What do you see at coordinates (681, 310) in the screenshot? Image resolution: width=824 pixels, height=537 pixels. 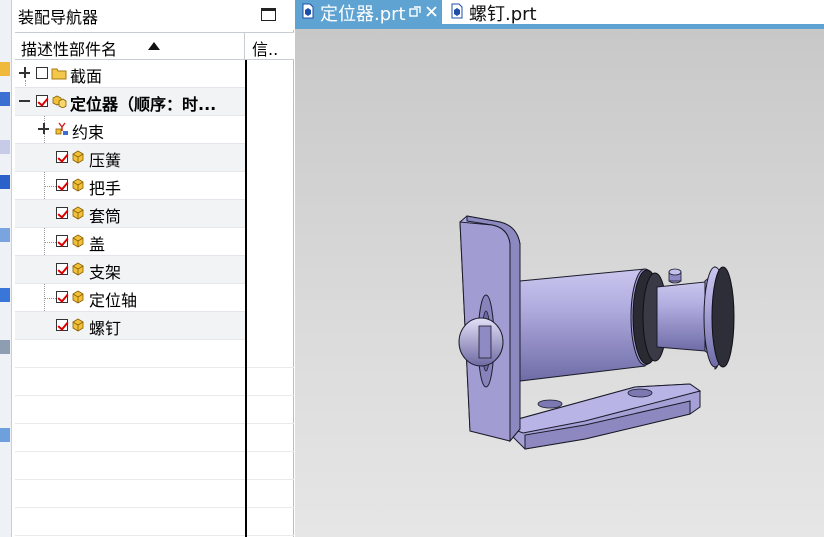 I see `positioning-shaft` at bounding box center [681, 310].